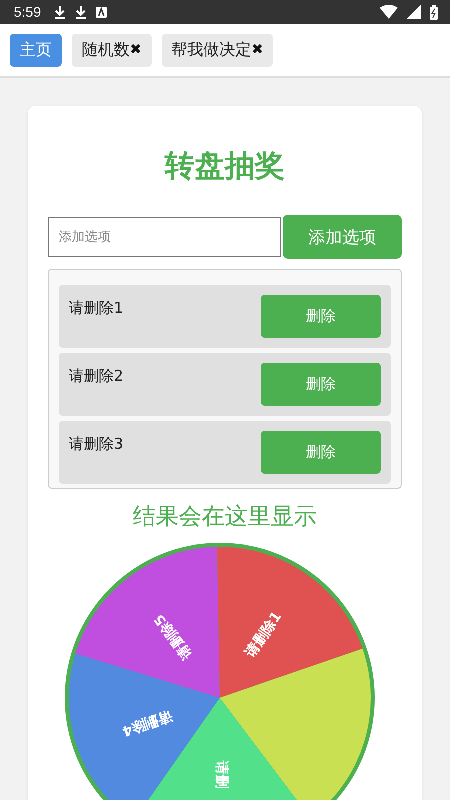 Image resolution: width=450 pixels, height=800 pixels. What do you see at coordinates (102, 12) in the screenshot?
I see `app-icon` at bounding box center [102, 12].